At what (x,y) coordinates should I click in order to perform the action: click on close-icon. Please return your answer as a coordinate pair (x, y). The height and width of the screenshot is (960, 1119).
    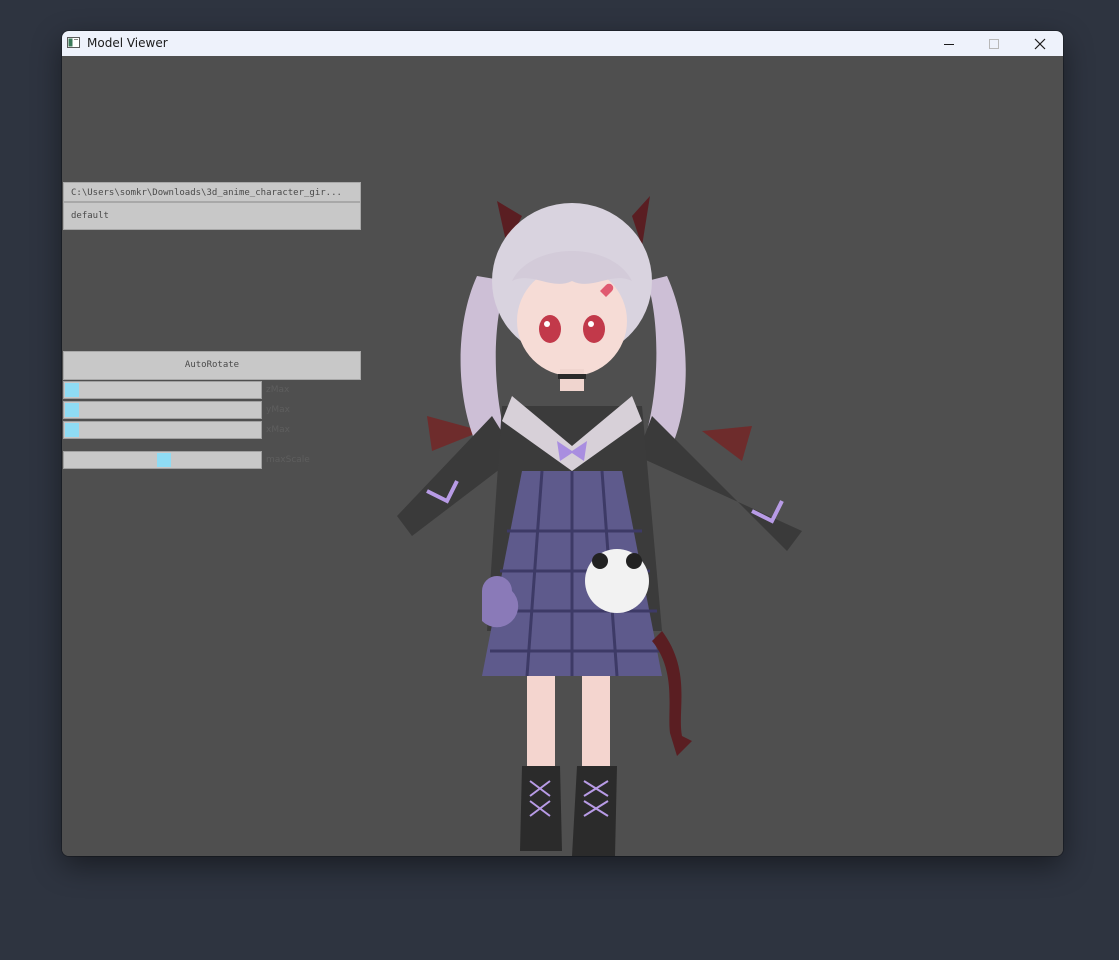
    Looking at the image, I should click on (1040, 43).